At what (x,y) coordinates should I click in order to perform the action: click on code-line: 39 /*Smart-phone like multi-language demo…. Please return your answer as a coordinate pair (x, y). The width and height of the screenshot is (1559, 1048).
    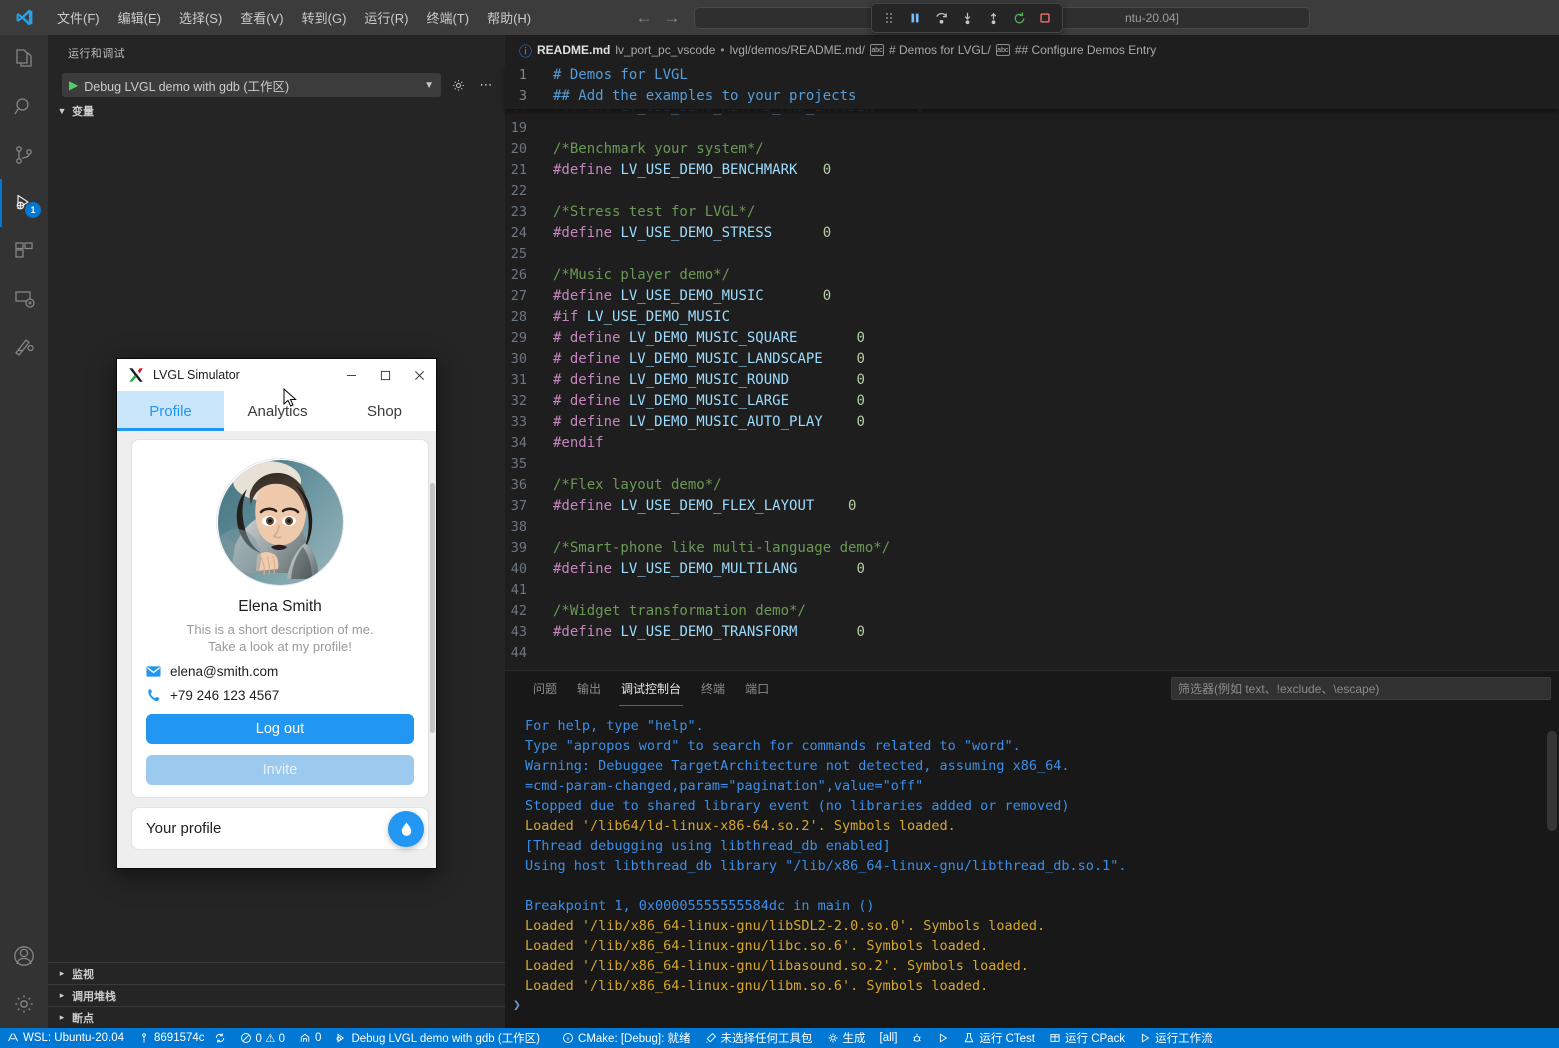
    Looking at the image, I should click on (1032, 548).